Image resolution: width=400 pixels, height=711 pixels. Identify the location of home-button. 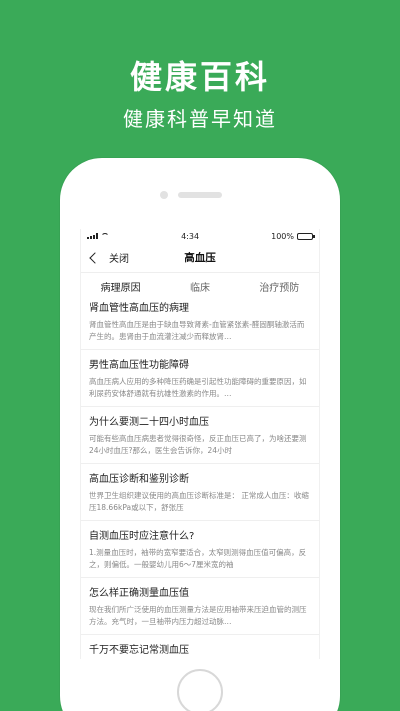
(200, 690).